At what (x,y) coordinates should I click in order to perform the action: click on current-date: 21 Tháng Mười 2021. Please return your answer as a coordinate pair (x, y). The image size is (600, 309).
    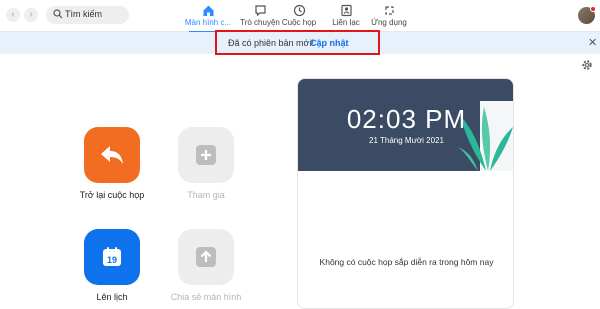
    Looking at the image, I should click on (406, 140).